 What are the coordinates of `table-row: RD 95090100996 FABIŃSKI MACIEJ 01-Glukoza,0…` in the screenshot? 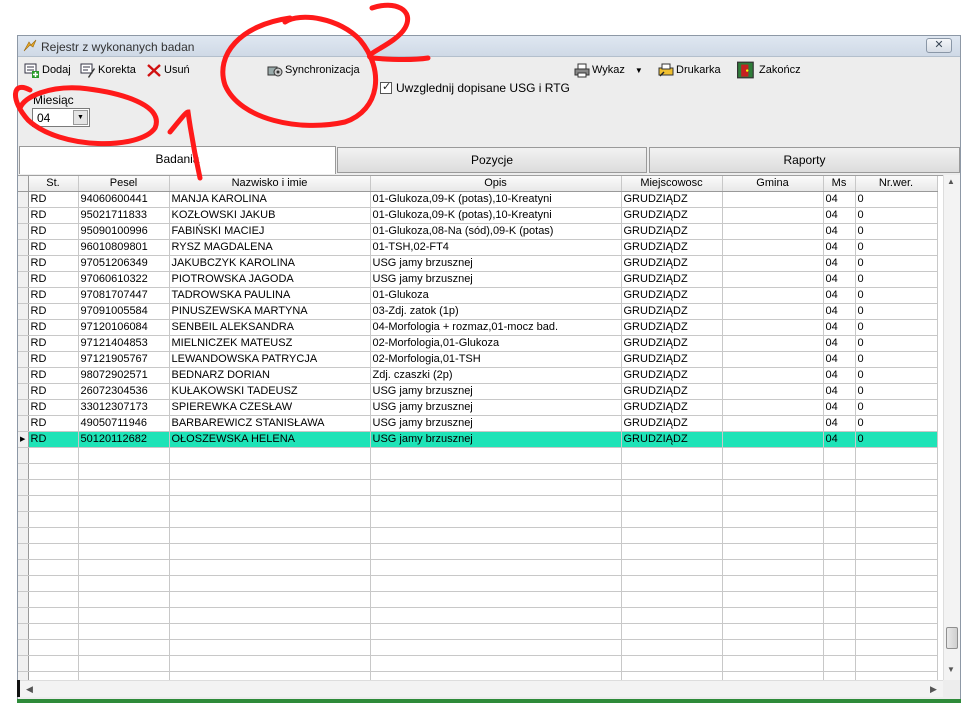 It's located at (478, 231).